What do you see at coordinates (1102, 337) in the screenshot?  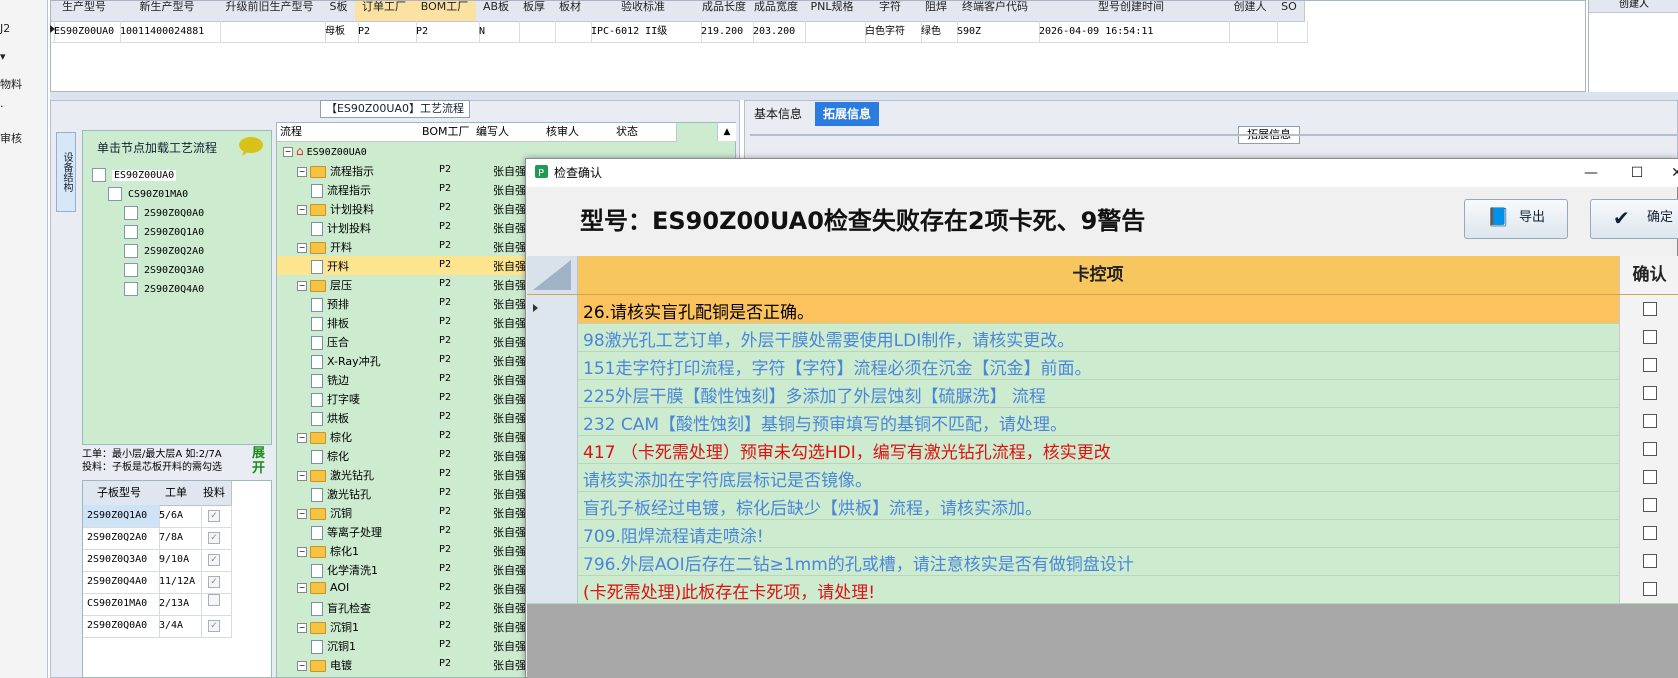 I see `control-item-row: 98激光孔工艺订单，外层干膜处需要使用LDI制作，请核实更改。` at bounding box center [1102, 337].